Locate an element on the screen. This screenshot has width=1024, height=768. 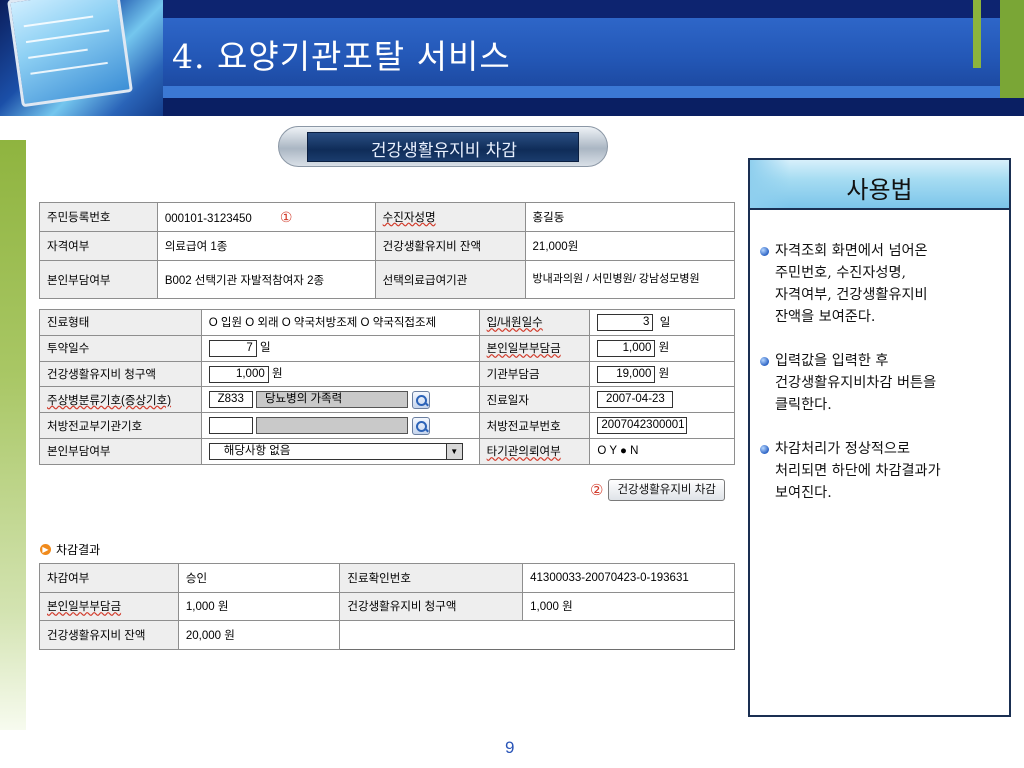
label-self-pay: 본인부담여부 is located at coordinates (98, 279).